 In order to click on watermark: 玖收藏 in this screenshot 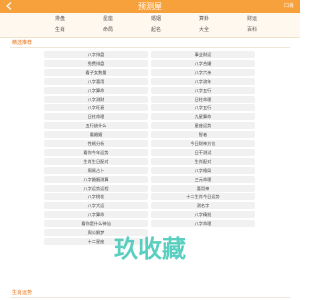, I will do `click(150, 248)`.